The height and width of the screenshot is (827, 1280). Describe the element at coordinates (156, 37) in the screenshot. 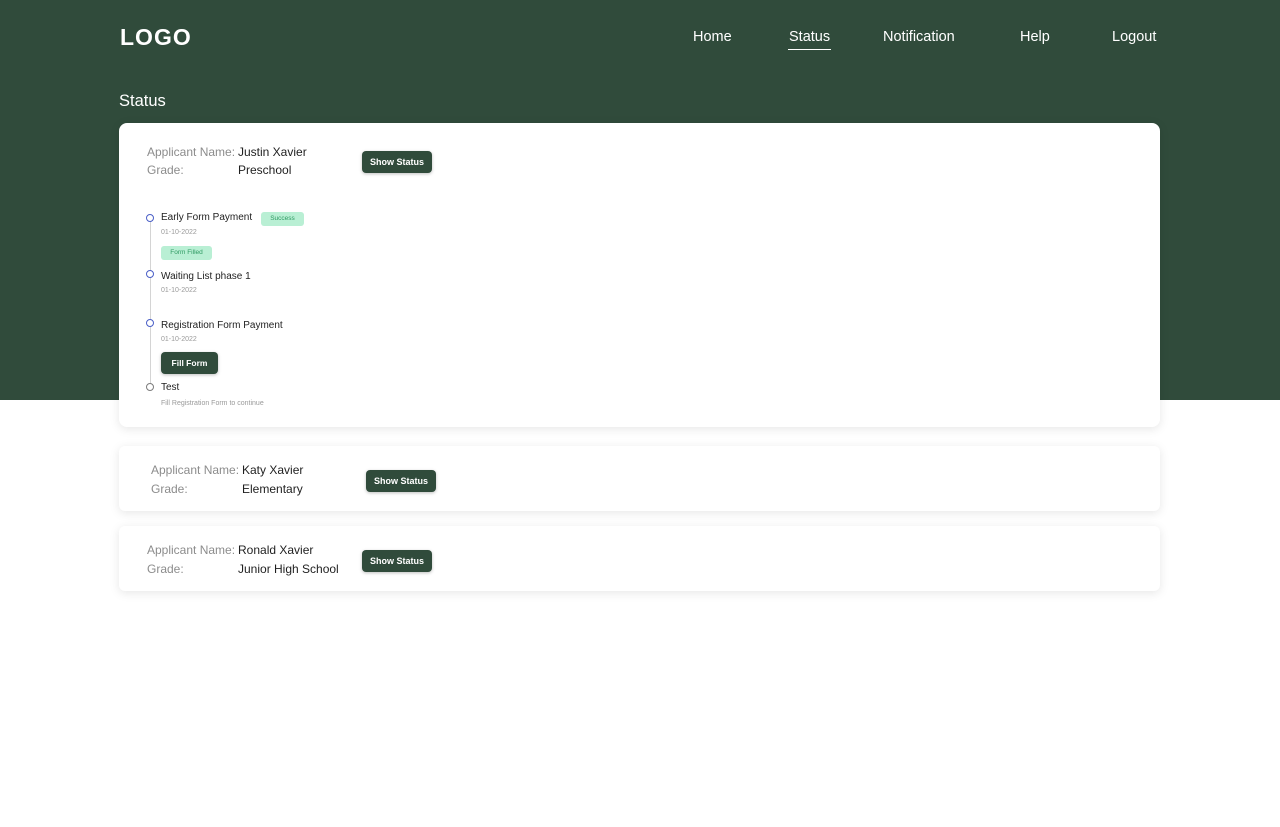

I see `logo: LOGO` at that location.